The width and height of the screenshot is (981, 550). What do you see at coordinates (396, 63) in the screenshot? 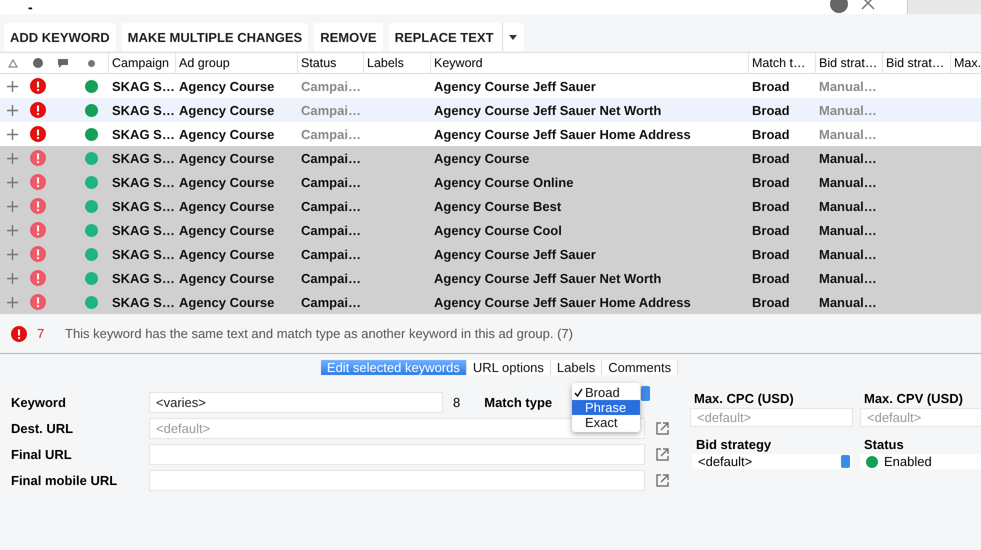
I see `column-header: Labels` at bounding box center [396, 63].